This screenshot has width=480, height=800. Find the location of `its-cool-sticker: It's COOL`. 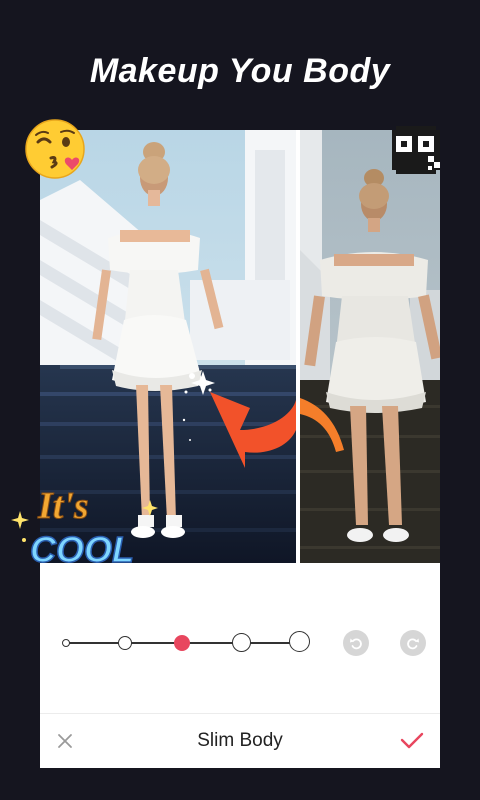

its-cool-sticker: It's COOL is located at coordinates (90, 528).